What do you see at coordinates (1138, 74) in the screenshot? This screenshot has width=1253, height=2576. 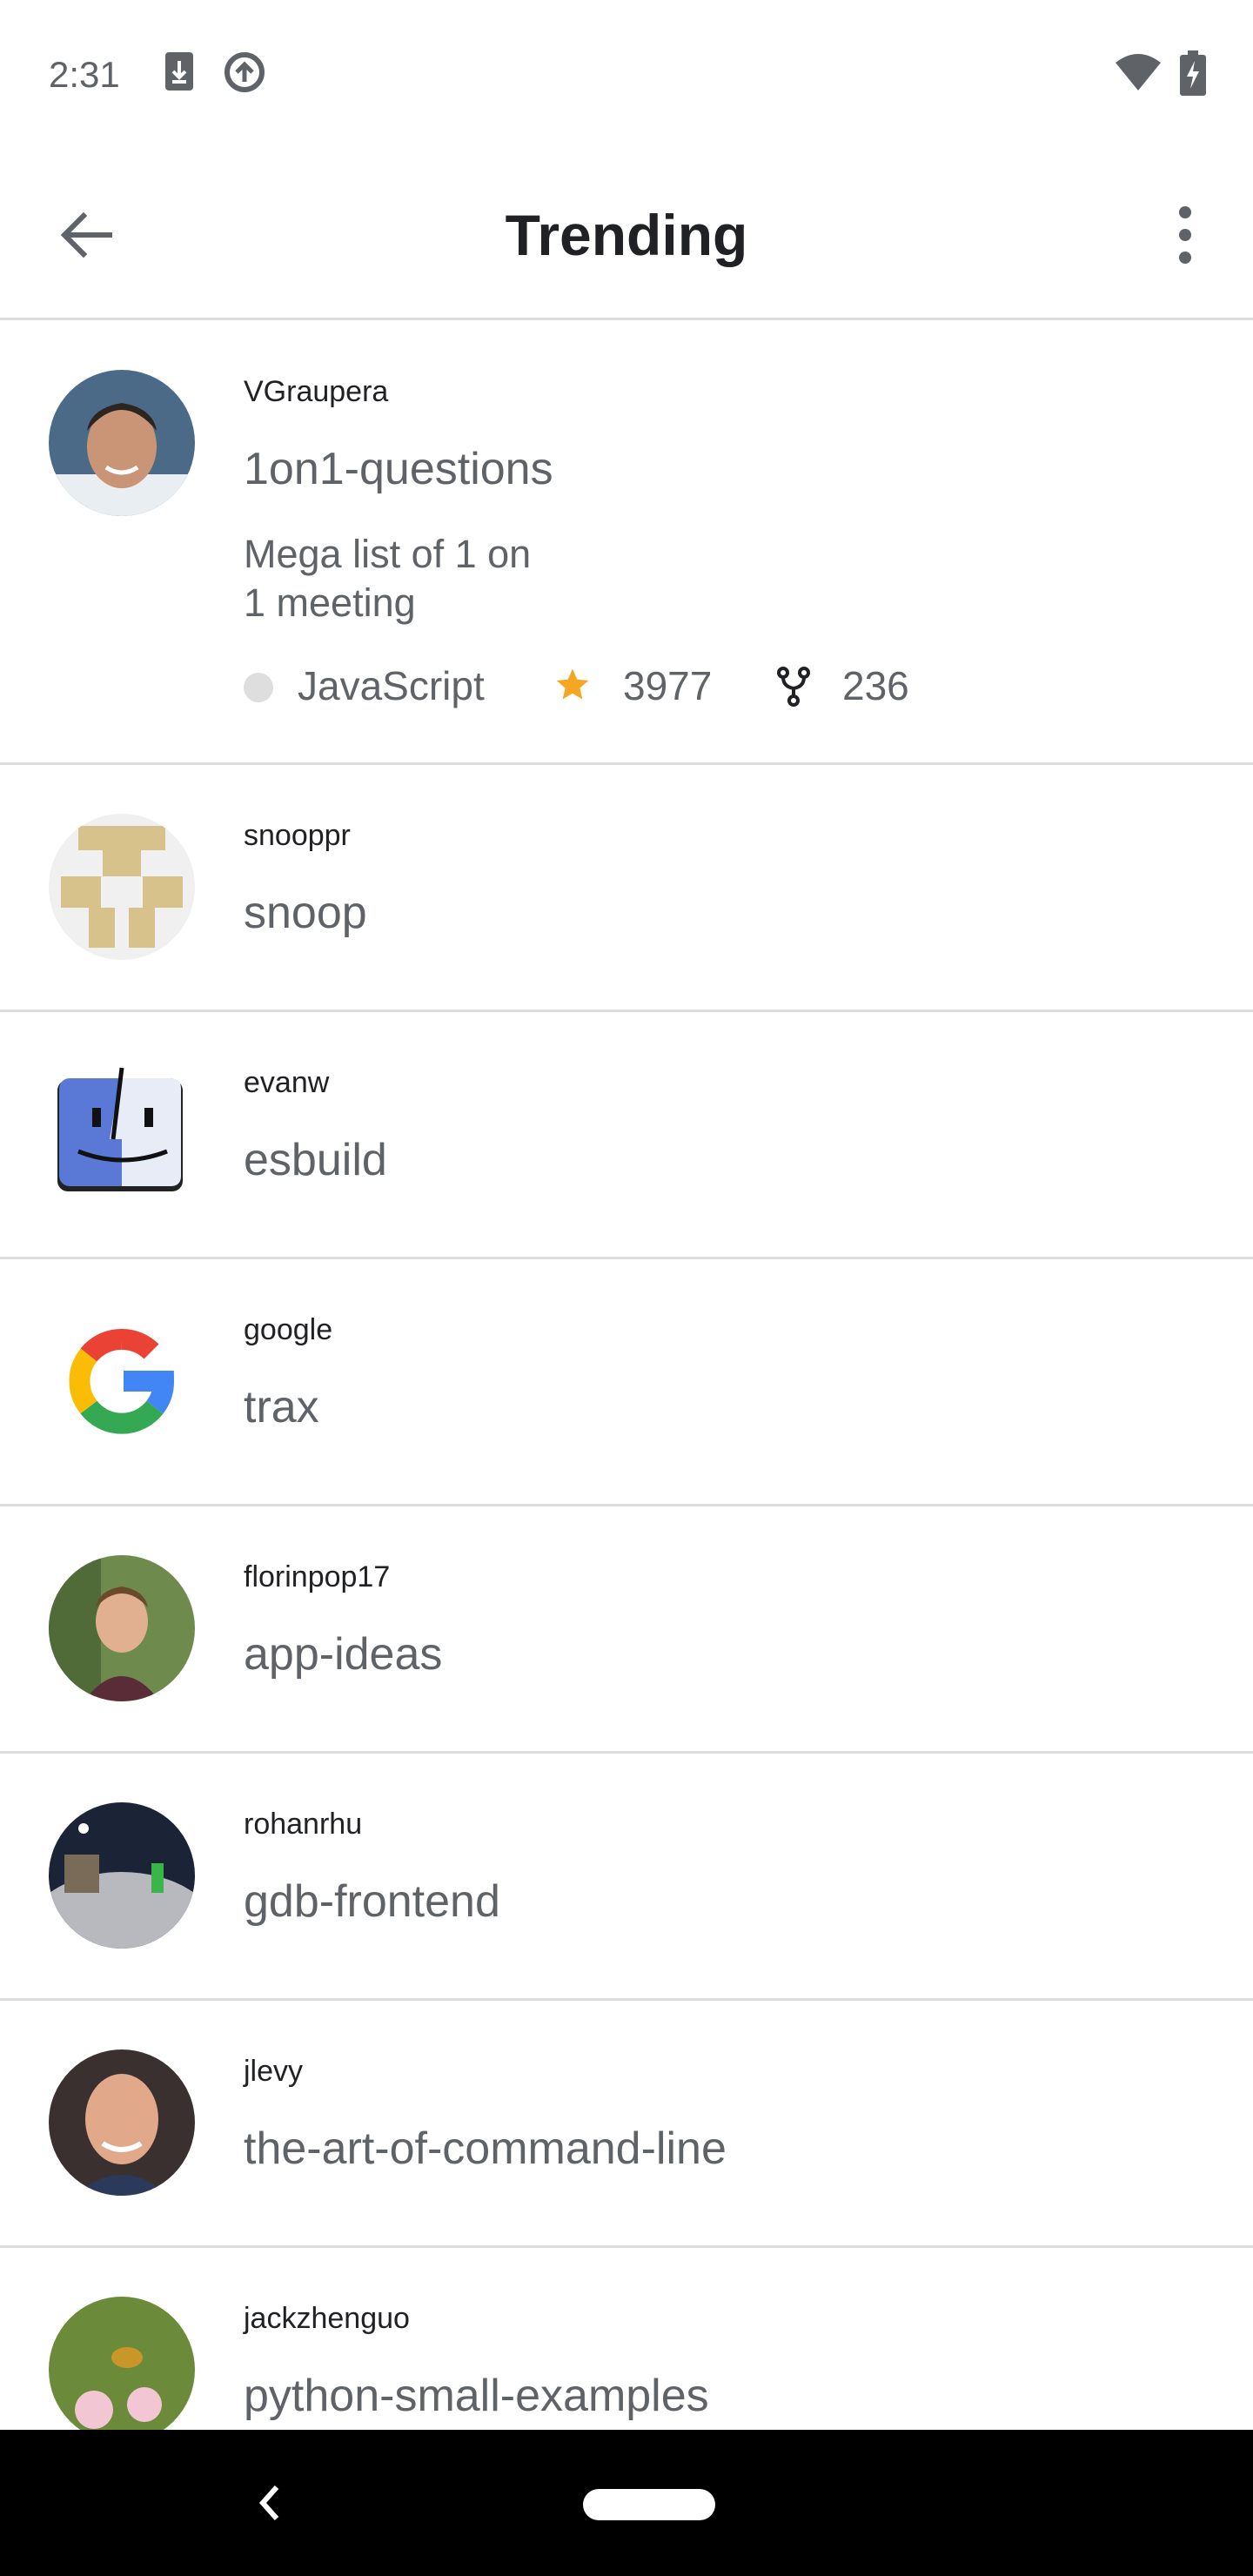 I see `wifi-icon` at bounding box center [1138, 74].